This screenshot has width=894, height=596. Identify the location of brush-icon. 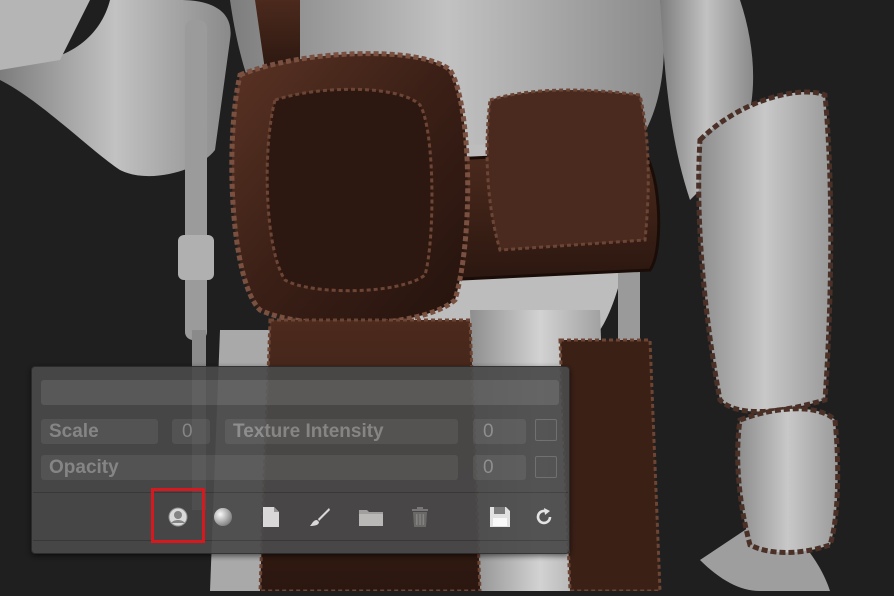
(320, 517).